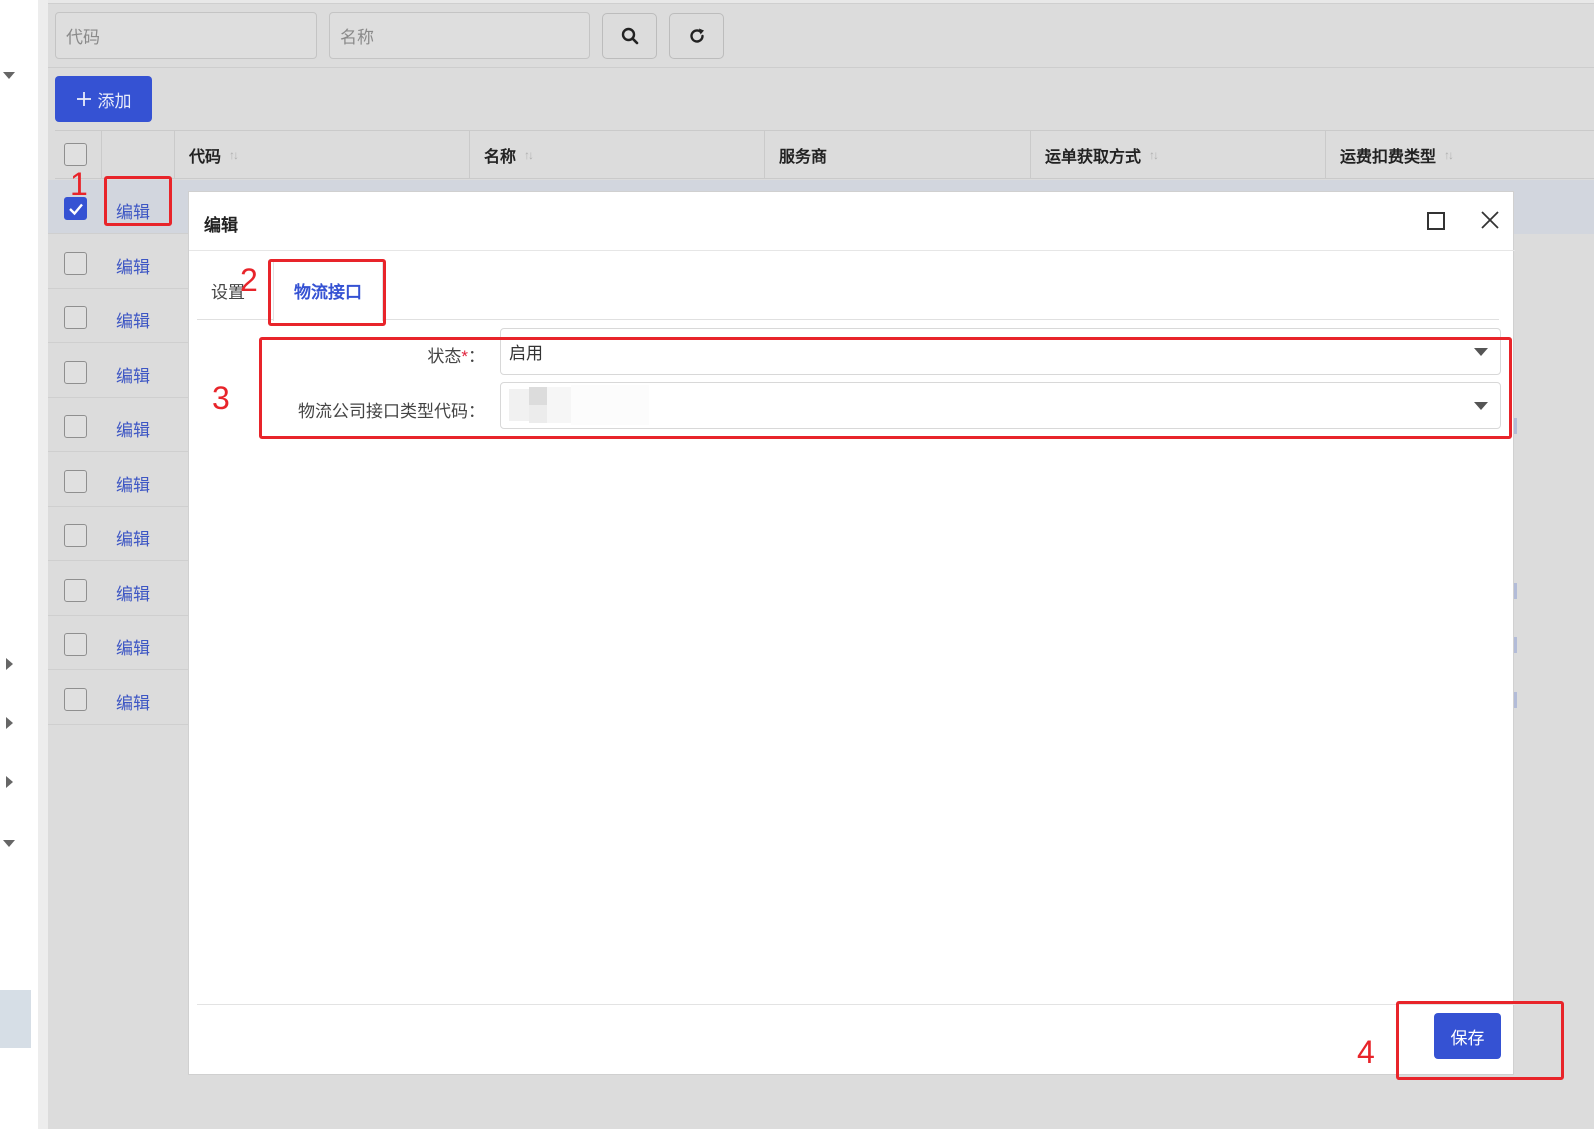 This screenshot has width=1594, height=1129. I want to click on dialog-header: 编辑, so click(852, 221).